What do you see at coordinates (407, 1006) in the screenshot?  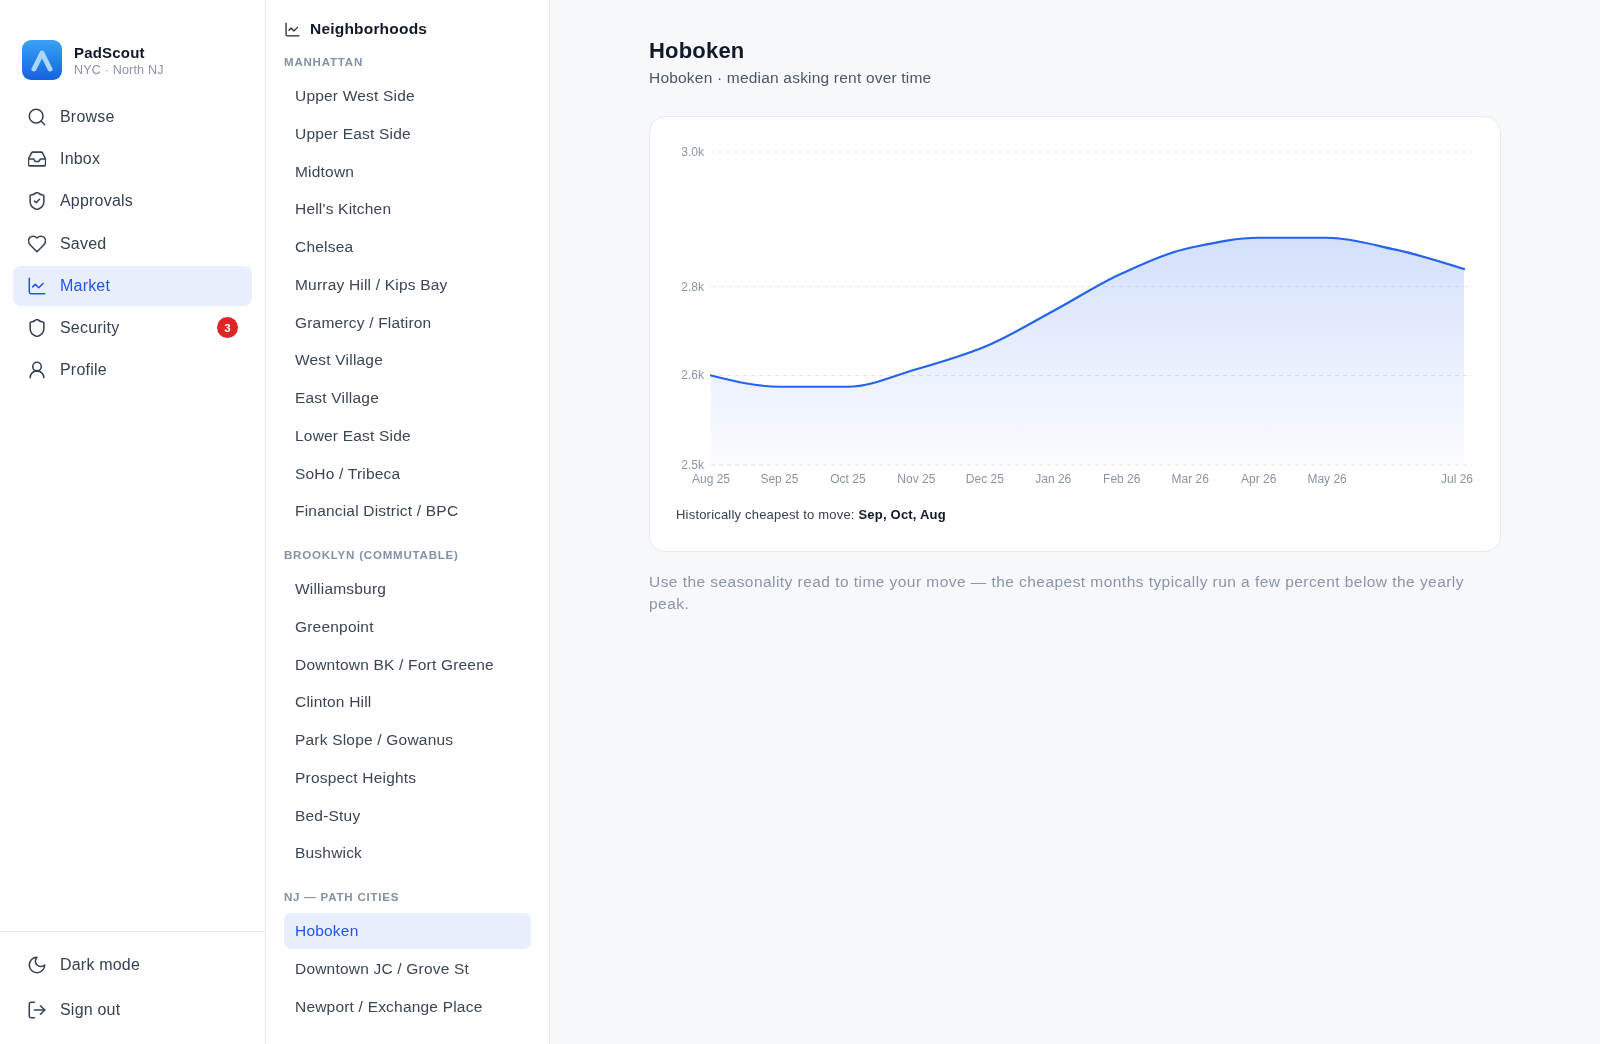 I see `neighborhood-item: Newport / Exchange Place` at bounding box center [407, 1006].